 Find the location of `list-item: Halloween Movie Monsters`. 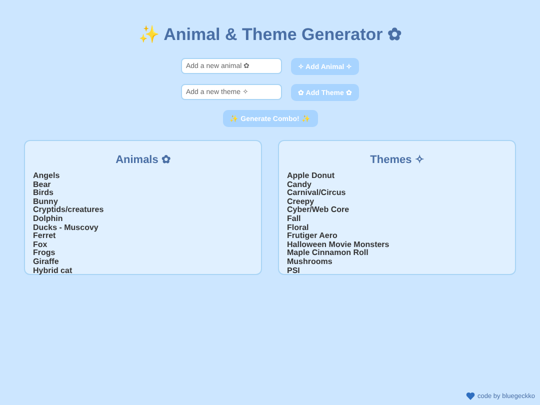

list-item: Halloween Movie Monsters is located at coordinates (338, 244).